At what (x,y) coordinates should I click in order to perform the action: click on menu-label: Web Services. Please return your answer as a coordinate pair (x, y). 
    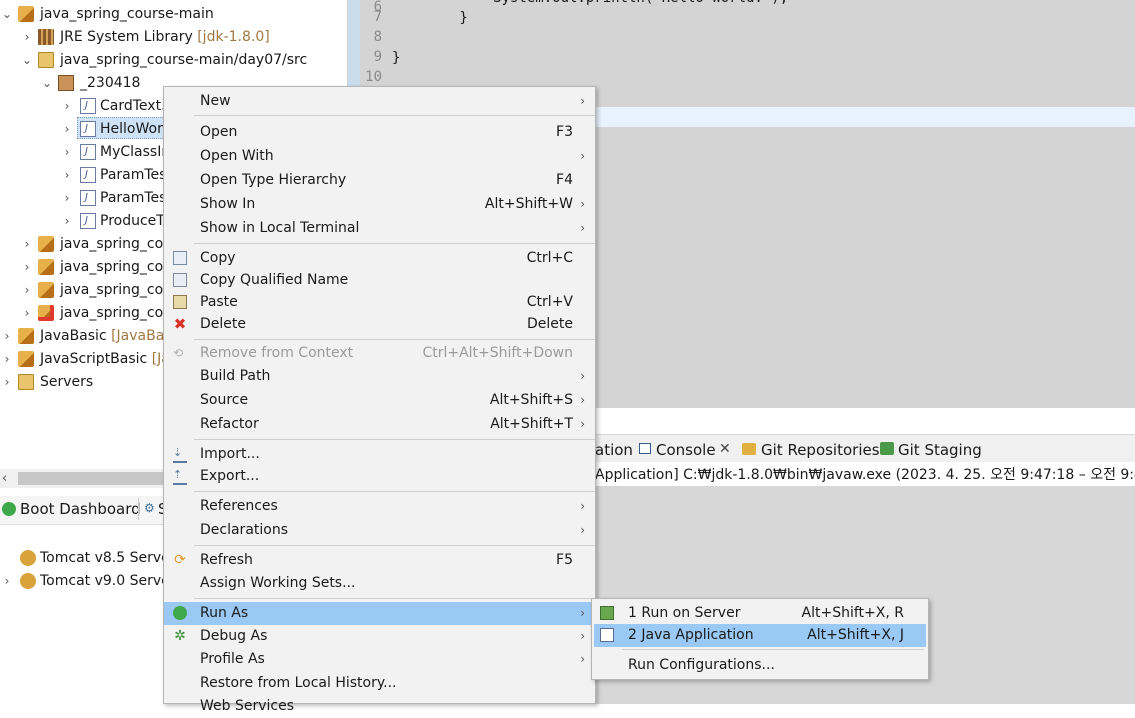
    Looking at the image, I should click on (247, 706).